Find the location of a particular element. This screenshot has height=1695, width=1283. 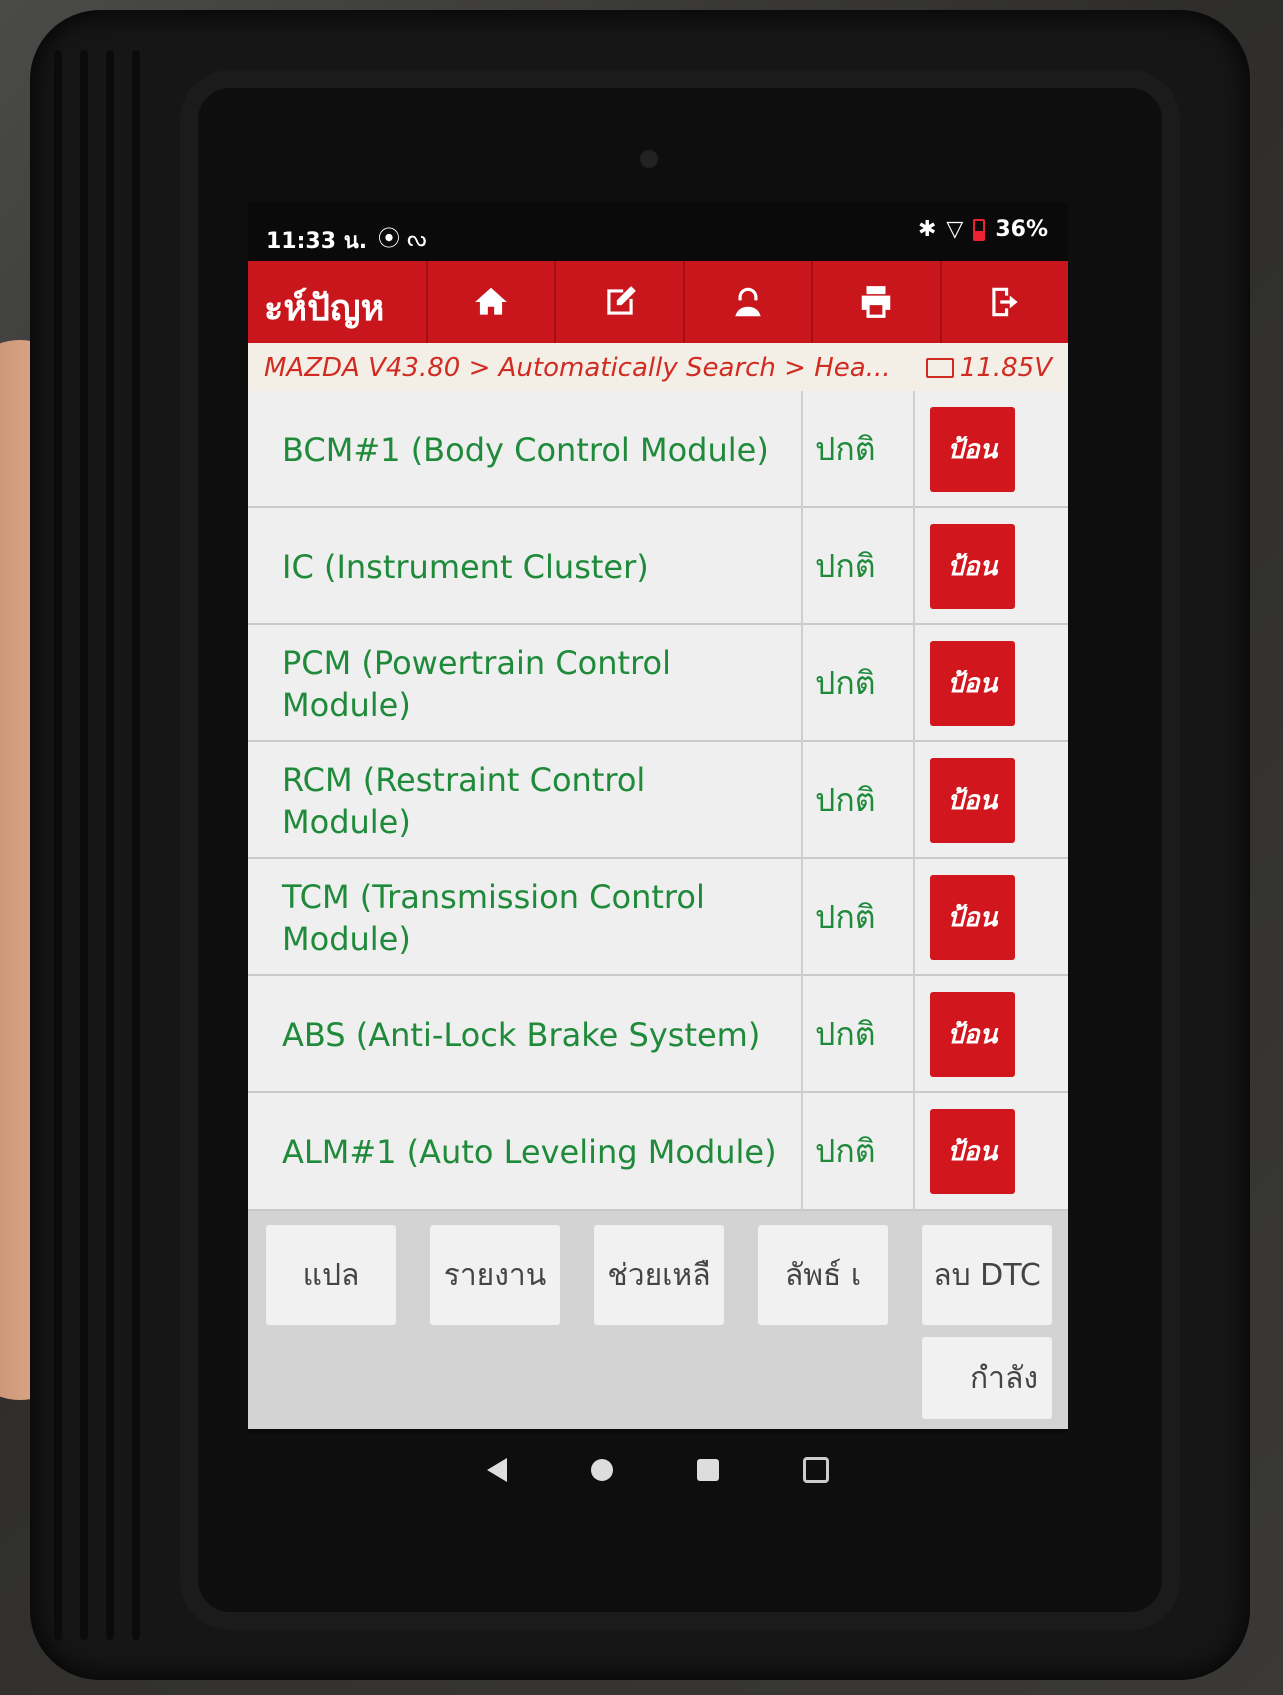

print-icon is located at coordinates (876, 302).